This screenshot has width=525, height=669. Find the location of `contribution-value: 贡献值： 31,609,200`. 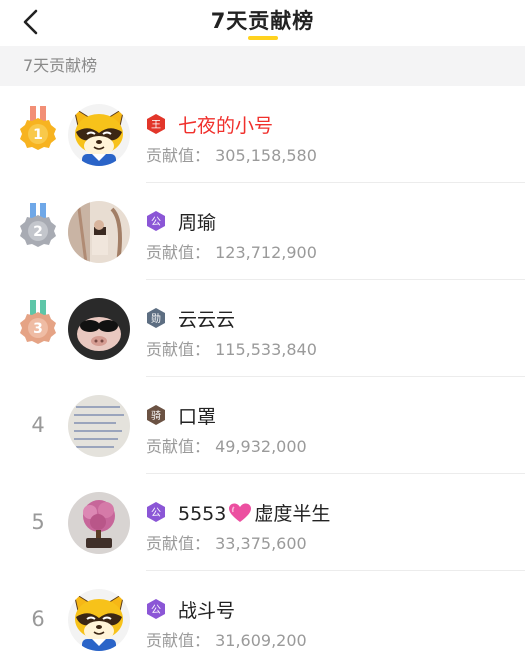

contribution-value: 贡献值： 31,609,200 is located at coordinates (226, 640).